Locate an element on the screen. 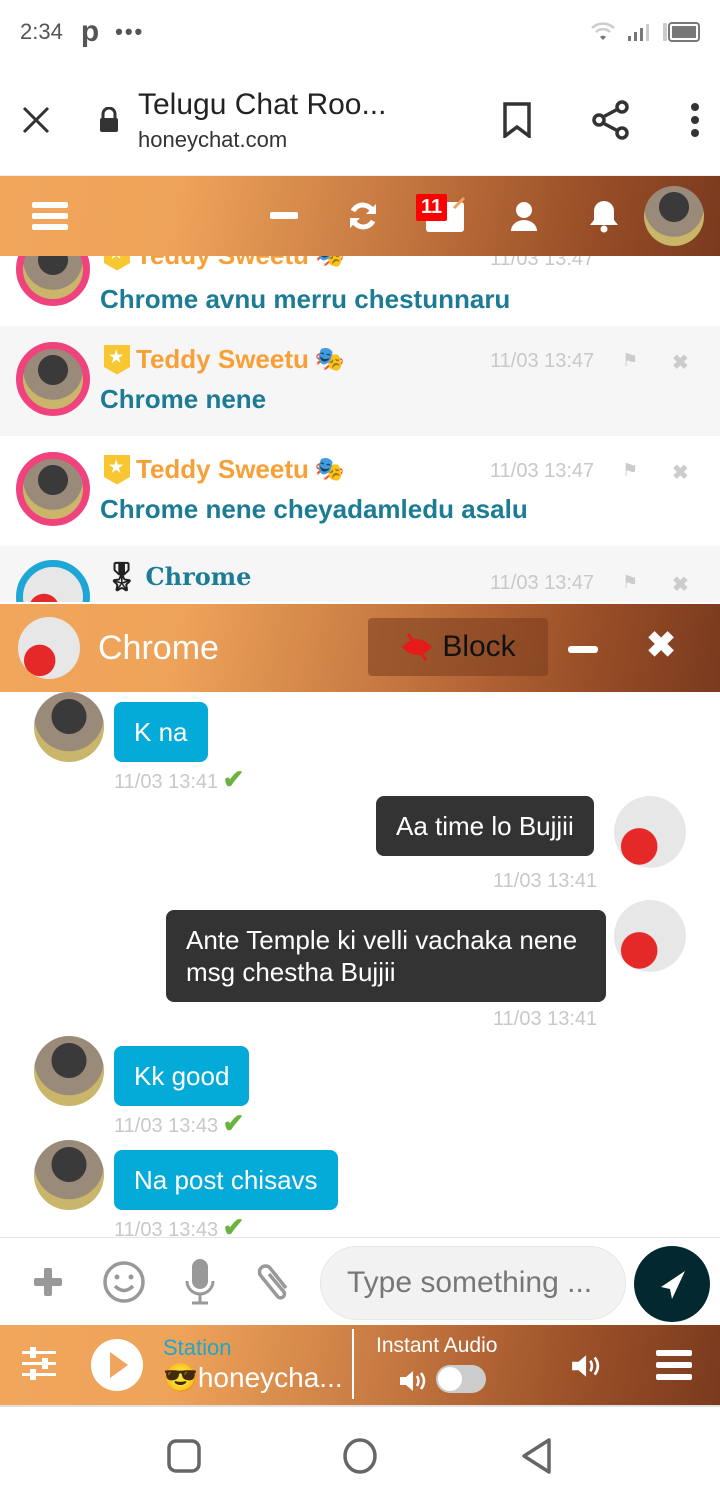 This screenshot has height=1500, width=720. refresh-button is located at coordinates (363, 216).